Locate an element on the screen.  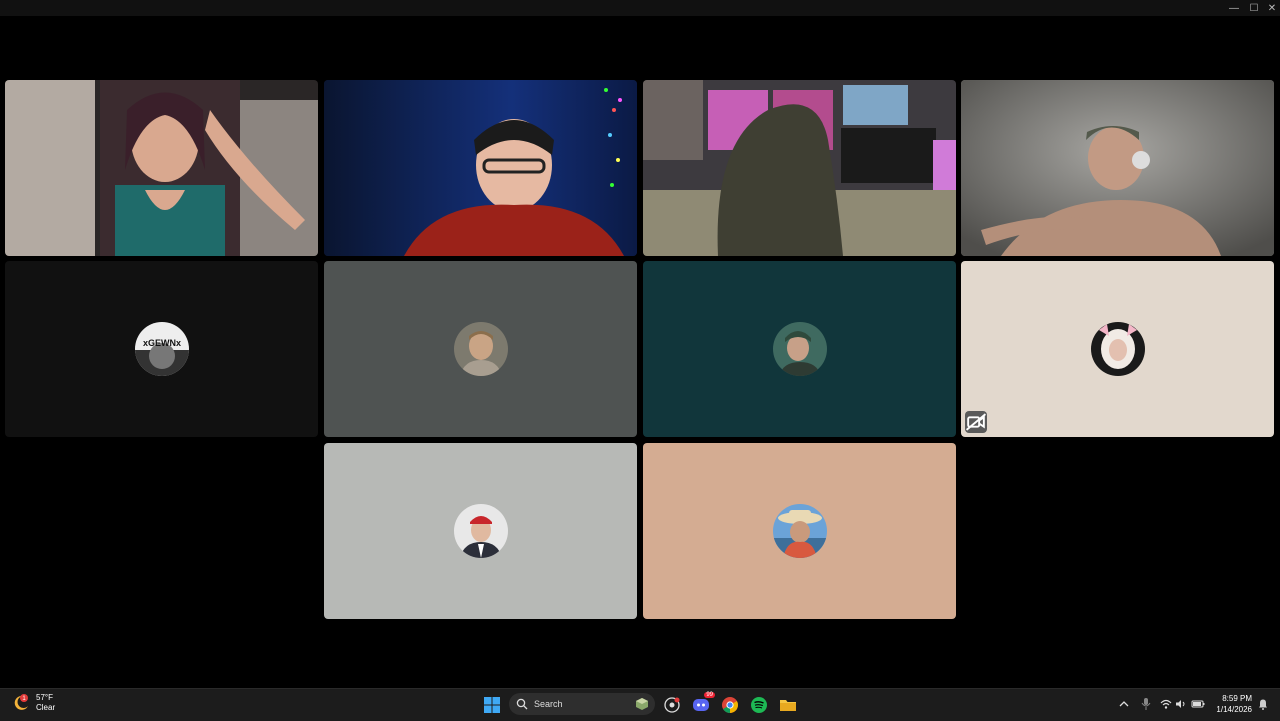
clock-date: 1/14/2026 is located at coordinates (1234, 709).